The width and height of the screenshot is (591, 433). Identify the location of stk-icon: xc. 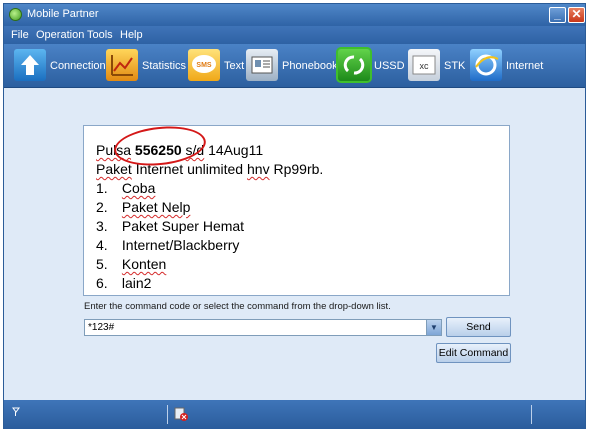
(424, 65).